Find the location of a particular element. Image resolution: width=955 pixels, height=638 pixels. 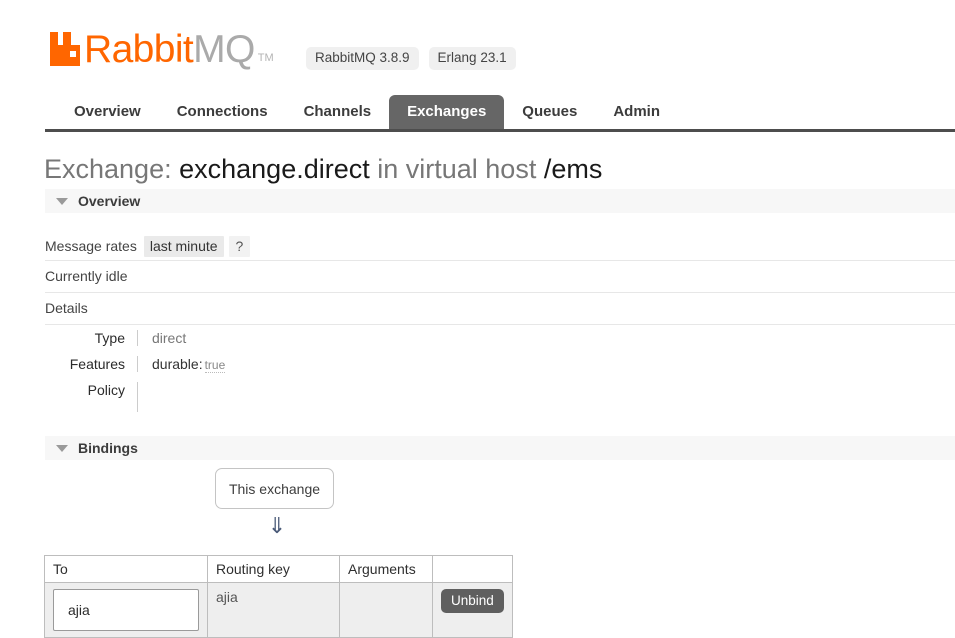

cell-to: ajia is located at coordinates (126, 610).